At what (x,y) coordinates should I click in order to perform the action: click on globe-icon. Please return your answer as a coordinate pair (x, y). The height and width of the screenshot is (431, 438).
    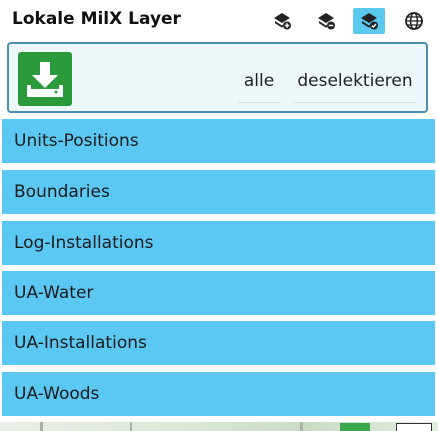
    Looking at the image, I should click on (414, 21).